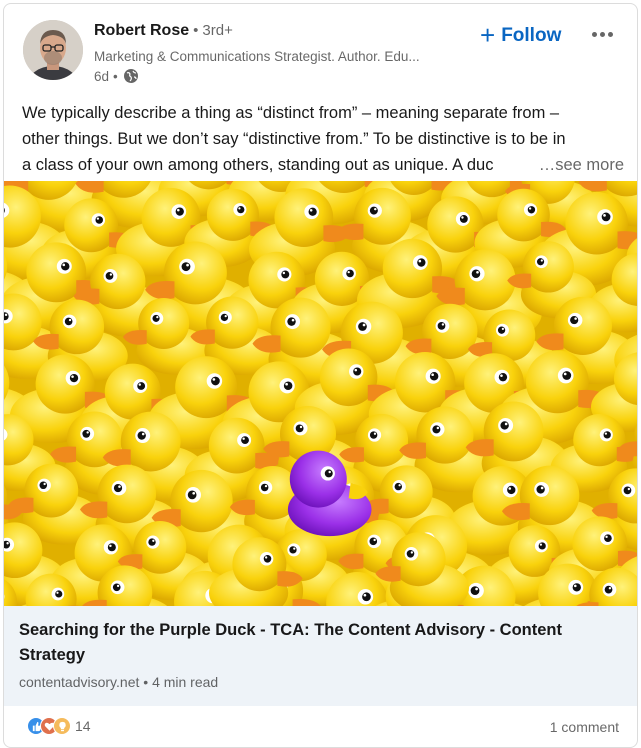  I want to click on author-name-row: Robert Rose • 3rd+, so click(163, 31).